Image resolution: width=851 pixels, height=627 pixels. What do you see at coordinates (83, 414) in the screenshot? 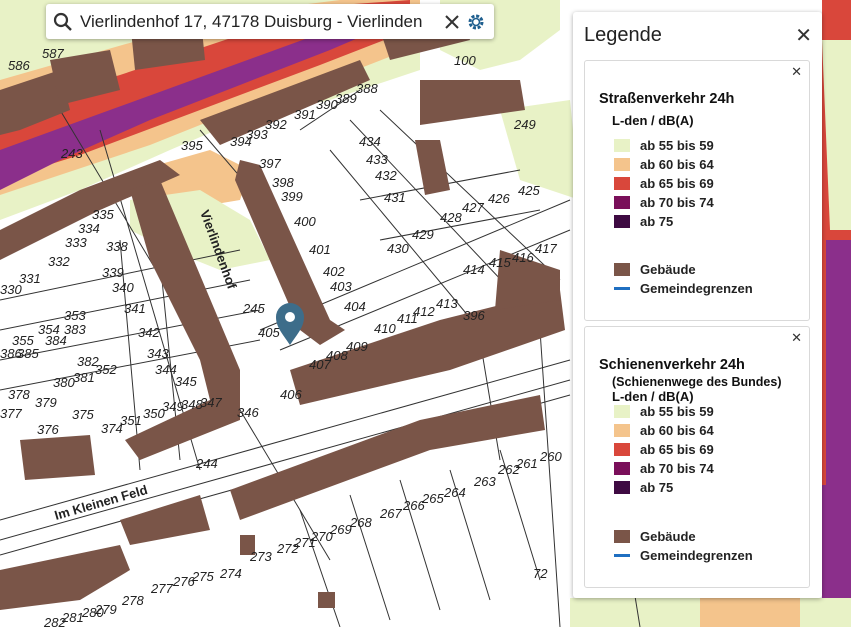
I see `house-number: 375` at bounding box center [83, 414].